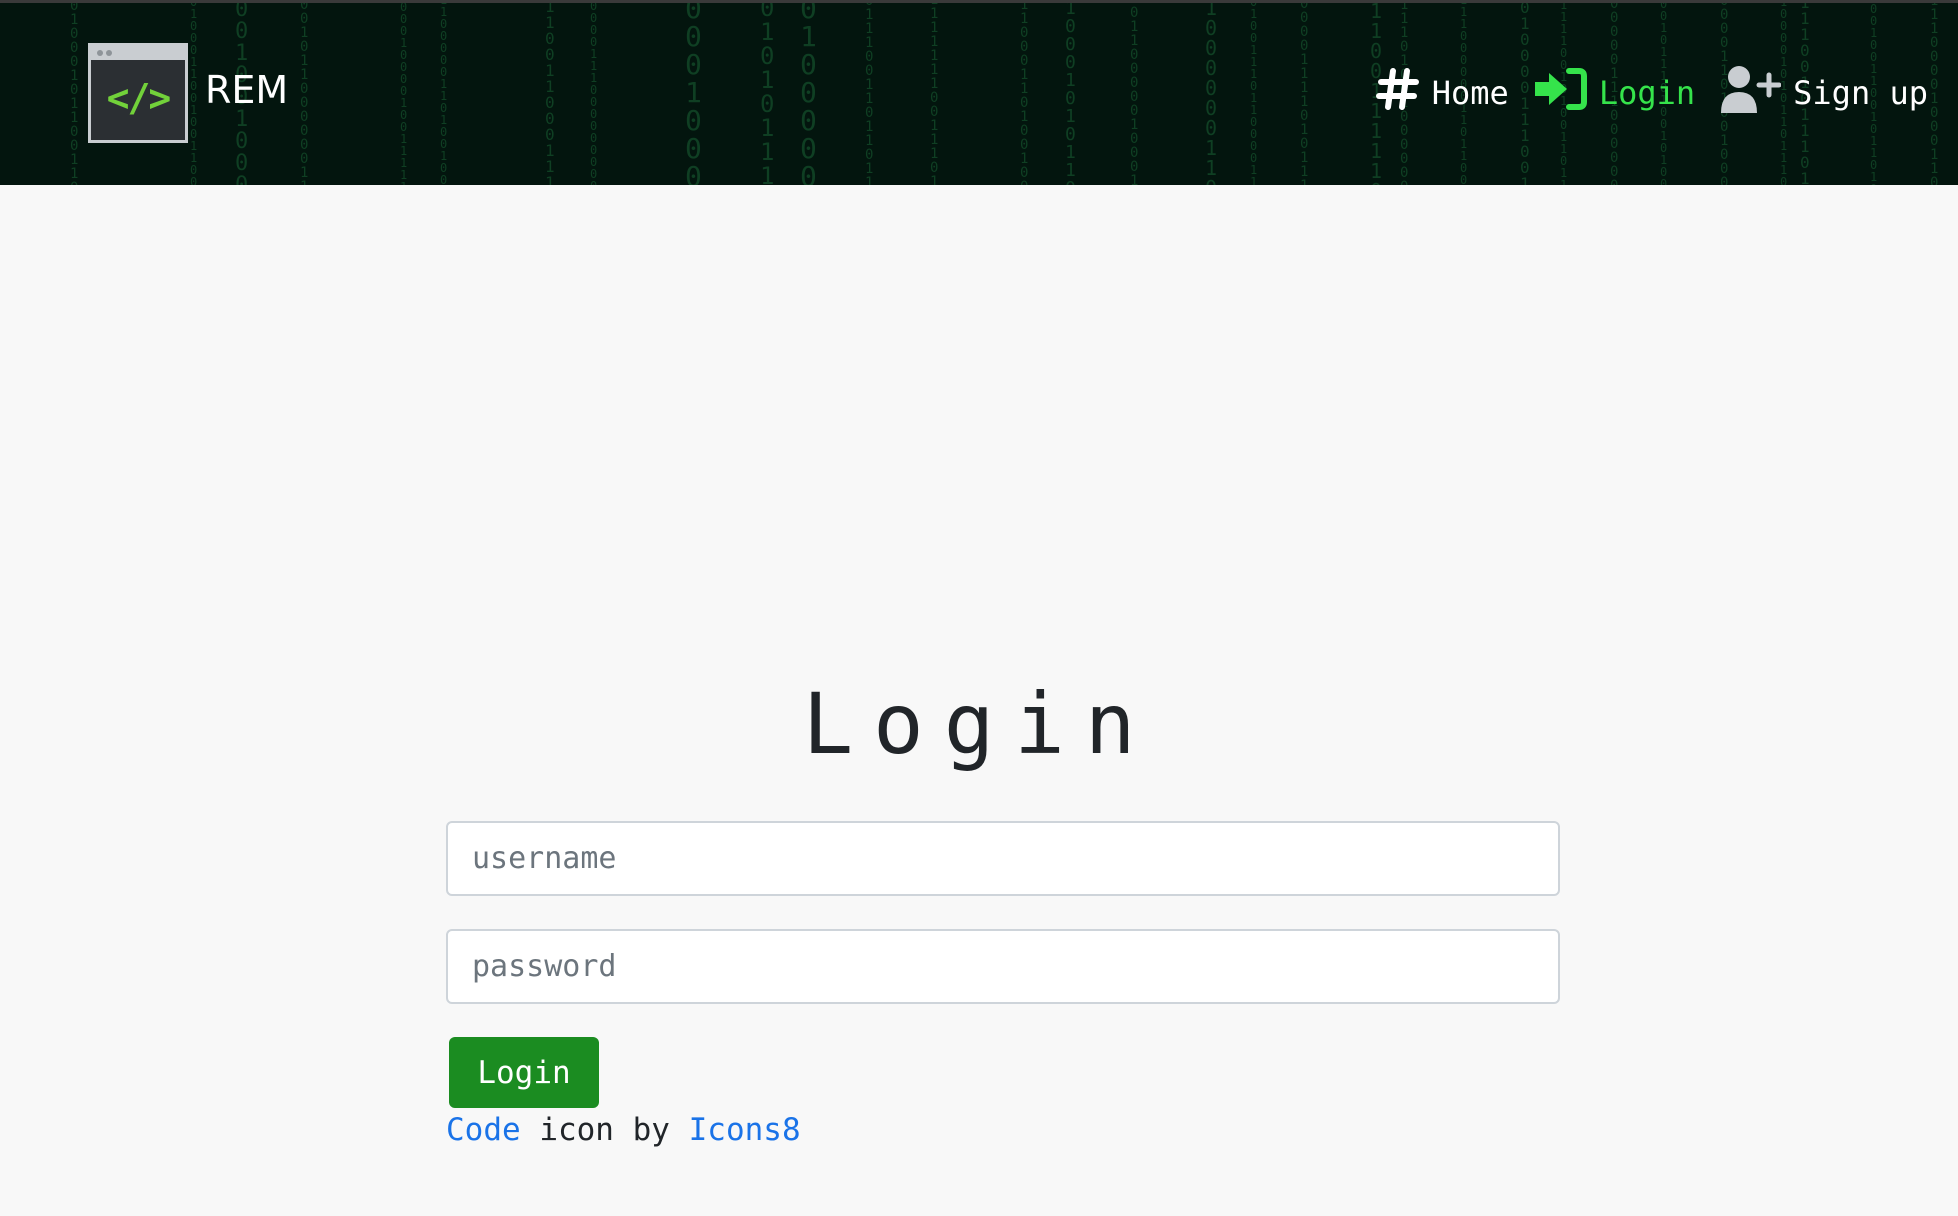  Describe the element at coordinates (869, 92) in the screenshot. I see `matrix-column: 0 1 1 1 0 0 1 1 0 1 1 0 1 1 0` at that location.